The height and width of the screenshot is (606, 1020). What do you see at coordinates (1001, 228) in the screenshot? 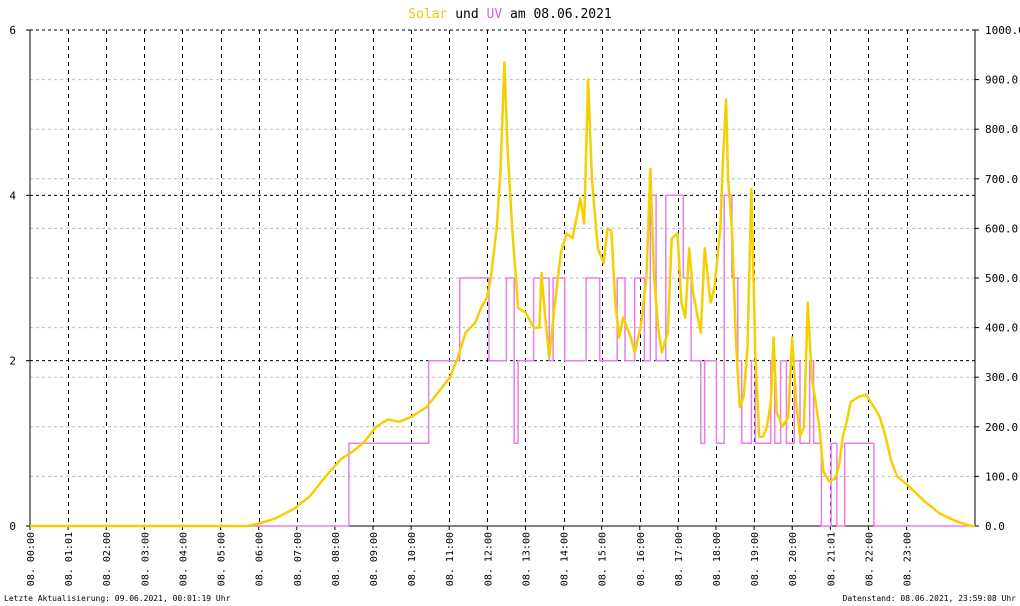
I see `y-right-tick-label: 600.0` at bounding box center [1001, 228].